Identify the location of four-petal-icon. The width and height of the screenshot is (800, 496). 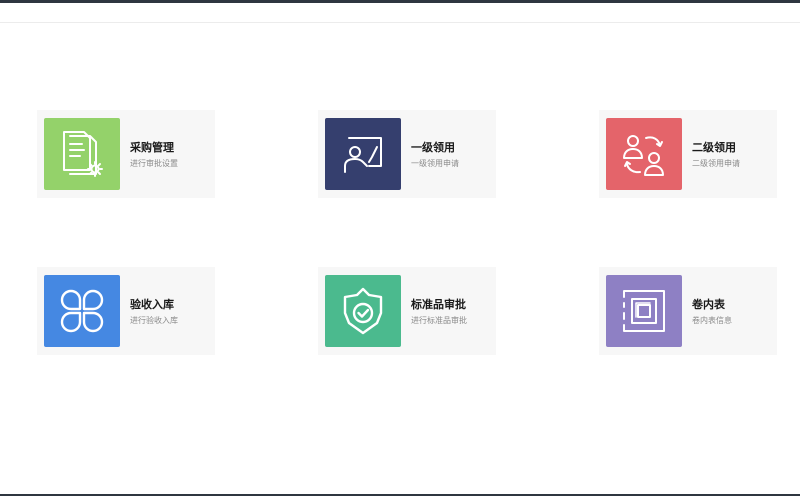
(82, 311).